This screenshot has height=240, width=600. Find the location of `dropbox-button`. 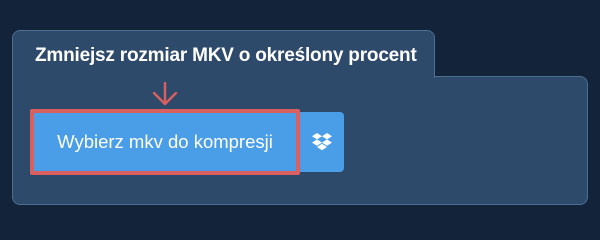

dropbox-button is located at coordinates (322, 142).